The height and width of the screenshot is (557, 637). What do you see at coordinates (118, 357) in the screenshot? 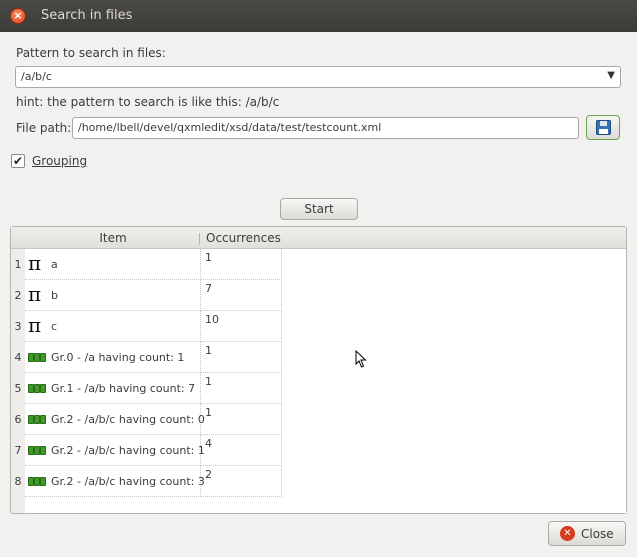
I see `item-label: Gr.0 - /a having count: 1` at bounding box center [118, 357].